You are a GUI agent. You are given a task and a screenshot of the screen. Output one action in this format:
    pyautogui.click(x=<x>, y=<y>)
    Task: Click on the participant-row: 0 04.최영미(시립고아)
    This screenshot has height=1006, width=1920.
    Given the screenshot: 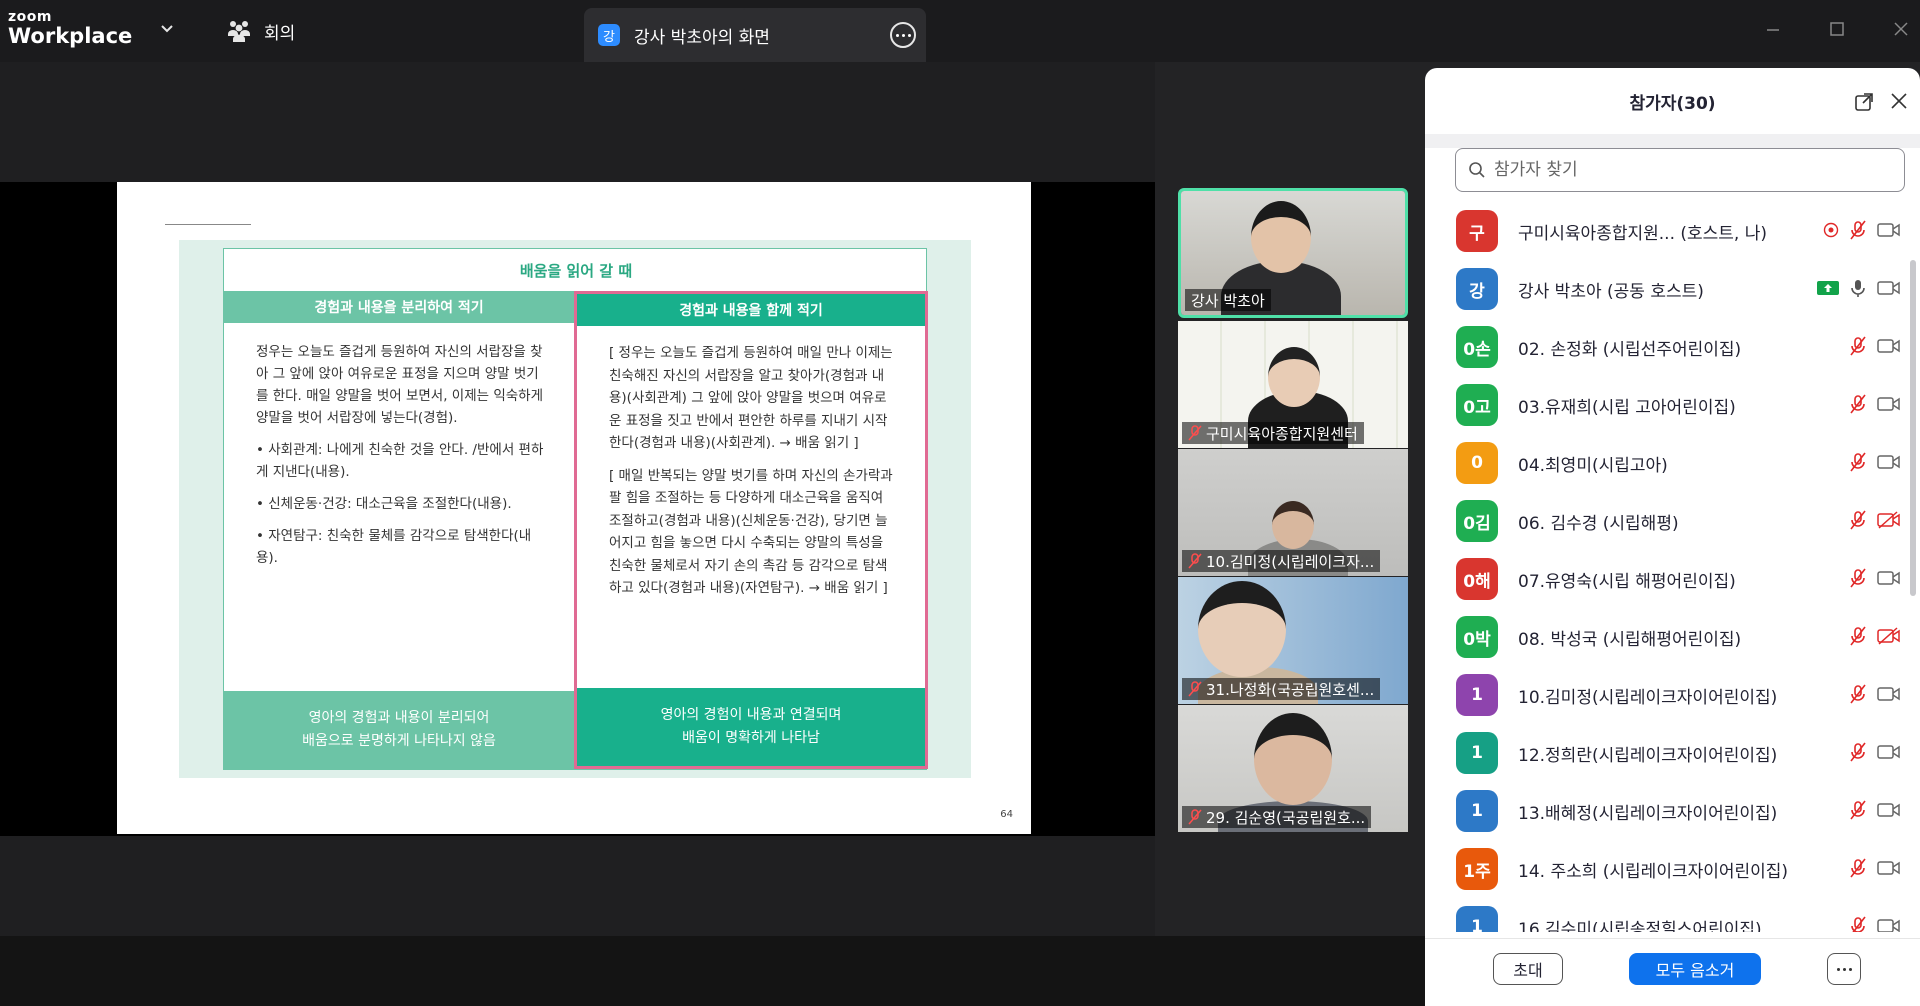 What is the action you would take?
    pyautogui.click(x=1665, y=463)
    